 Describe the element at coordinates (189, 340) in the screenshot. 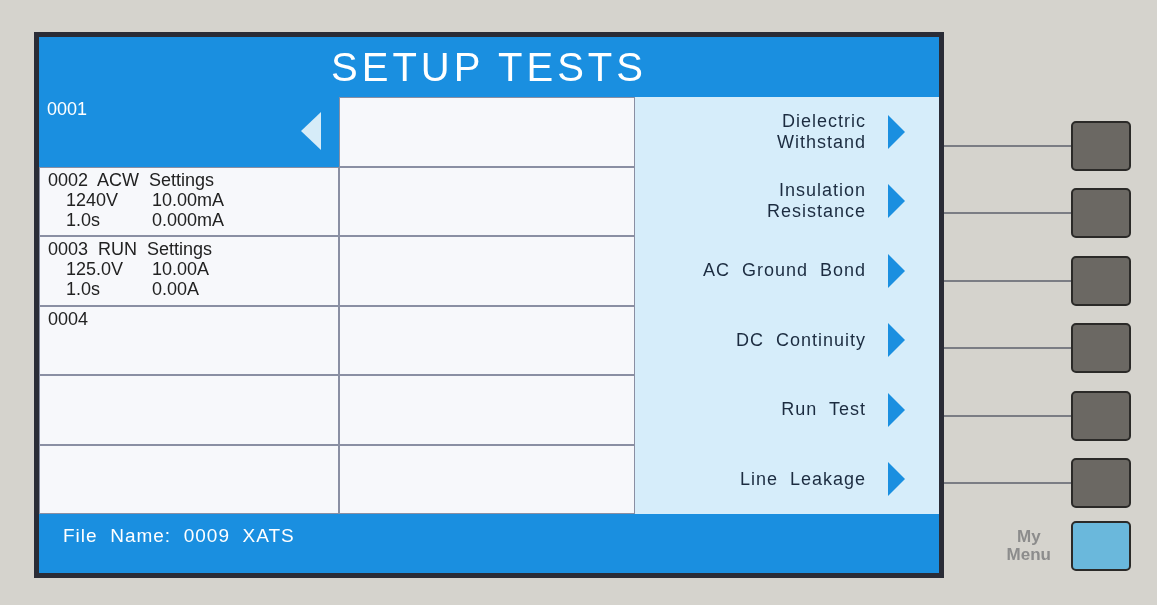

I see `step-cell: 0004` at that location.